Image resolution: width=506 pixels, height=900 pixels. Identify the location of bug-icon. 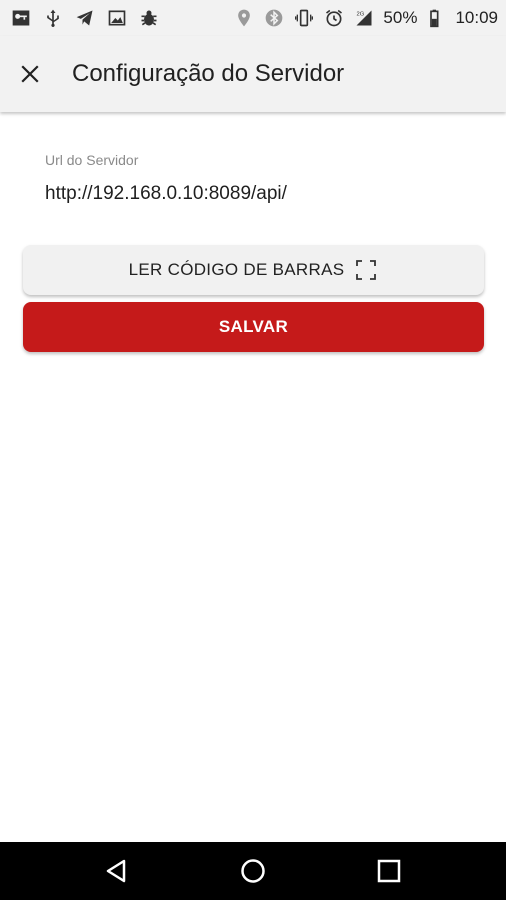
(149, 18).